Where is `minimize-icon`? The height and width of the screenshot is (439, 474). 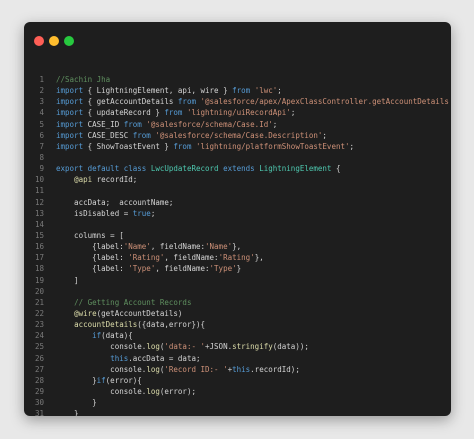
minimize-icon is located at coordinates (54, 41).